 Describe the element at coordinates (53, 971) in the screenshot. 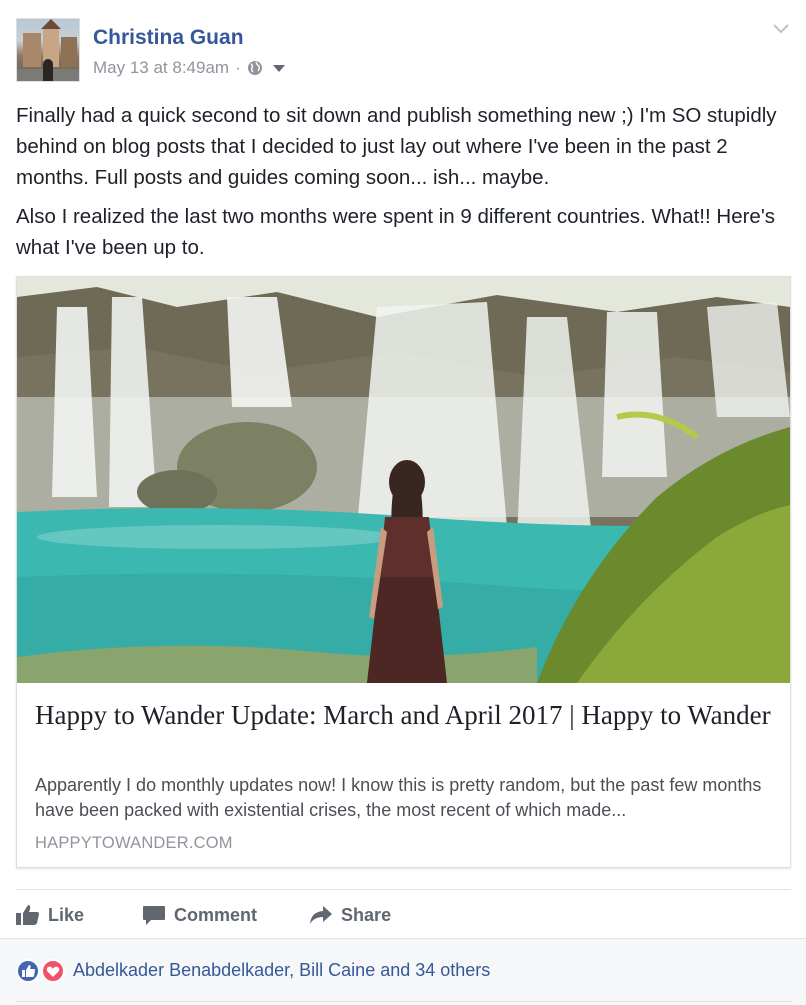

I see `love-reaction-icon` at that location.